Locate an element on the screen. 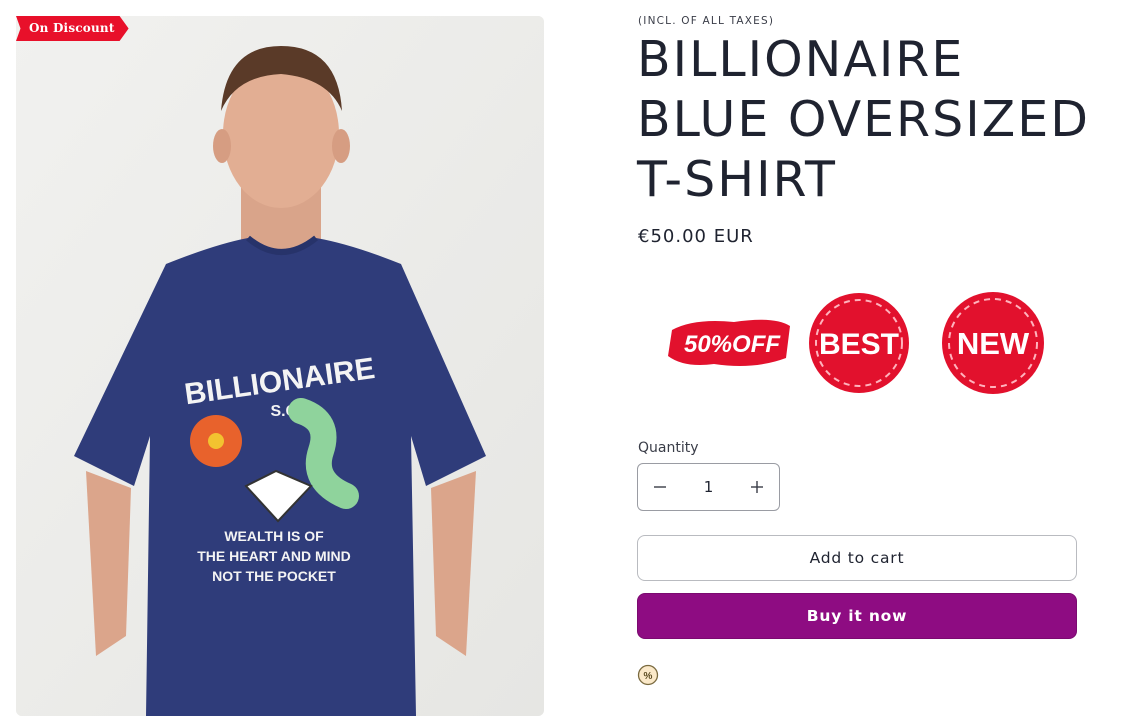  best-sticker-icon: BEST is located at coordinates (859, 343).